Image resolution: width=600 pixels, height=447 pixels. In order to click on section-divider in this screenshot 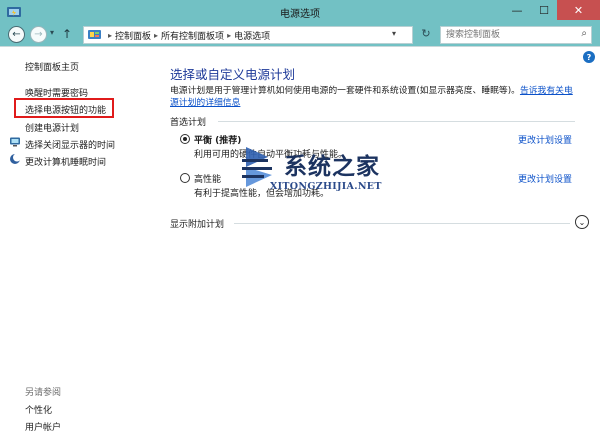, I will do `click(396, 121)`.